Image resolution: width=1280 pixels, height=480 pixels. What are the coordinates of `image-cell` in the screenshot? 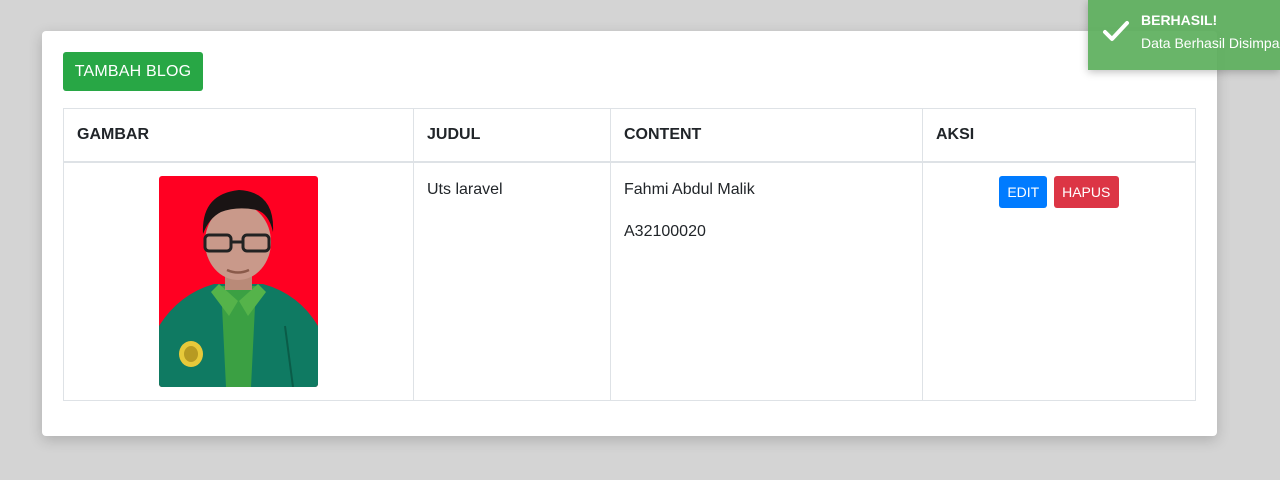 It's located at (238, 281).